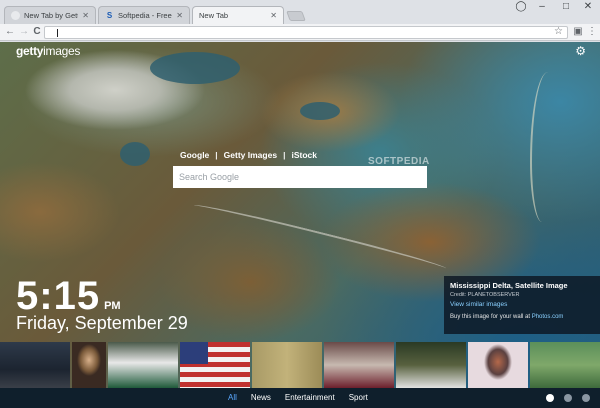 Image resolution: width=600 pixels, height=408 pixels. I want to click on tab-getty: New Tab by Getty Images ✕, so click(50, 15).